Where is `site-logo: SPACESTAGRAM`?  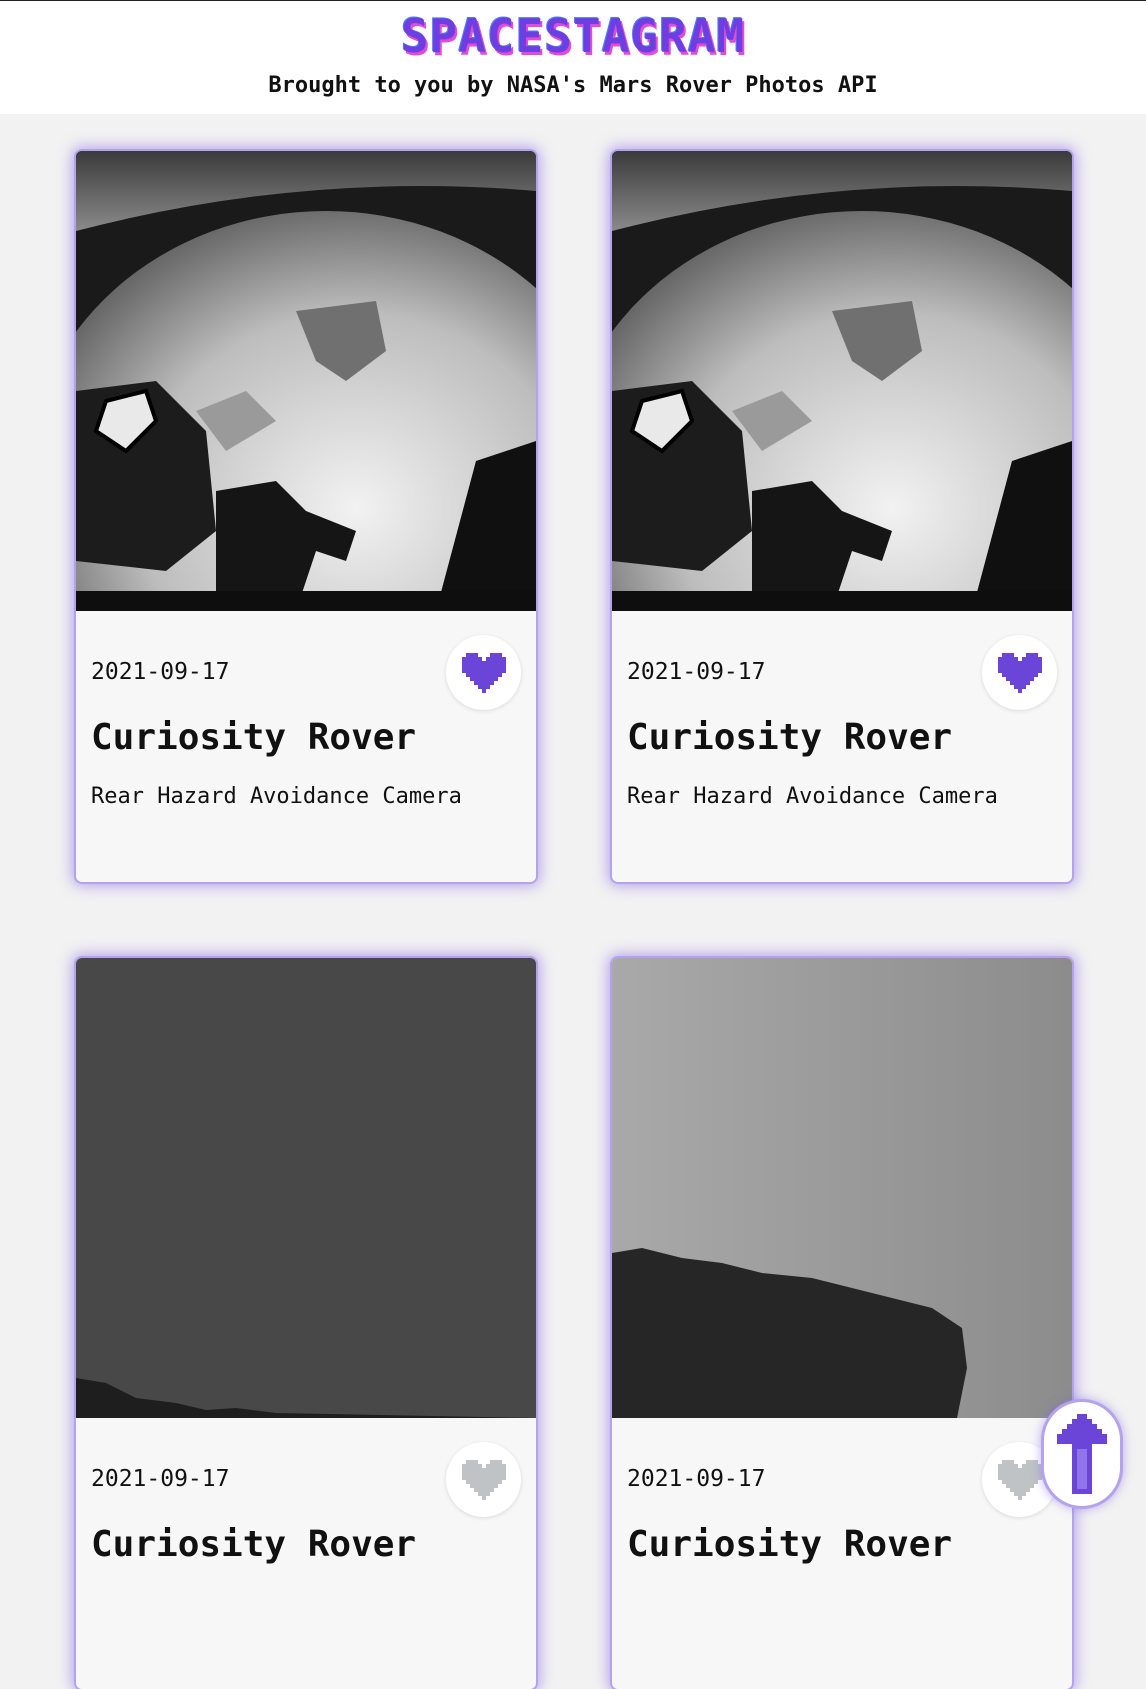 site-logo: SPACESTAGRAM is located at coordinates (573, 36).